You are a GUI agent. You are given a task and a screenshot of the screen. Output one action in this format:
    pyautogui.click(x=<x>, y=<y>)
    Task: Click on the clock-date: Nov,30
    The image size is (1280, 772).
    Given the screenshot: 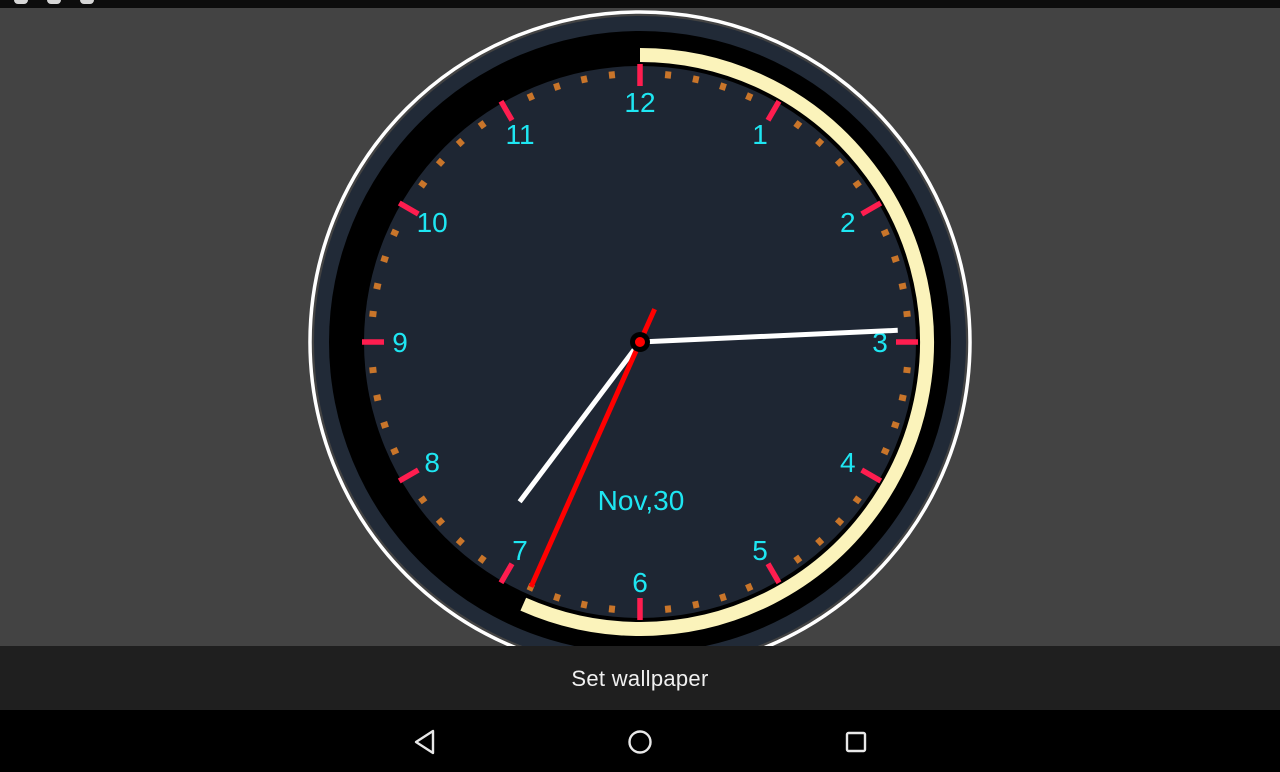 What is the action you would take?
    pyautogui.click(x=641, y=500)
    